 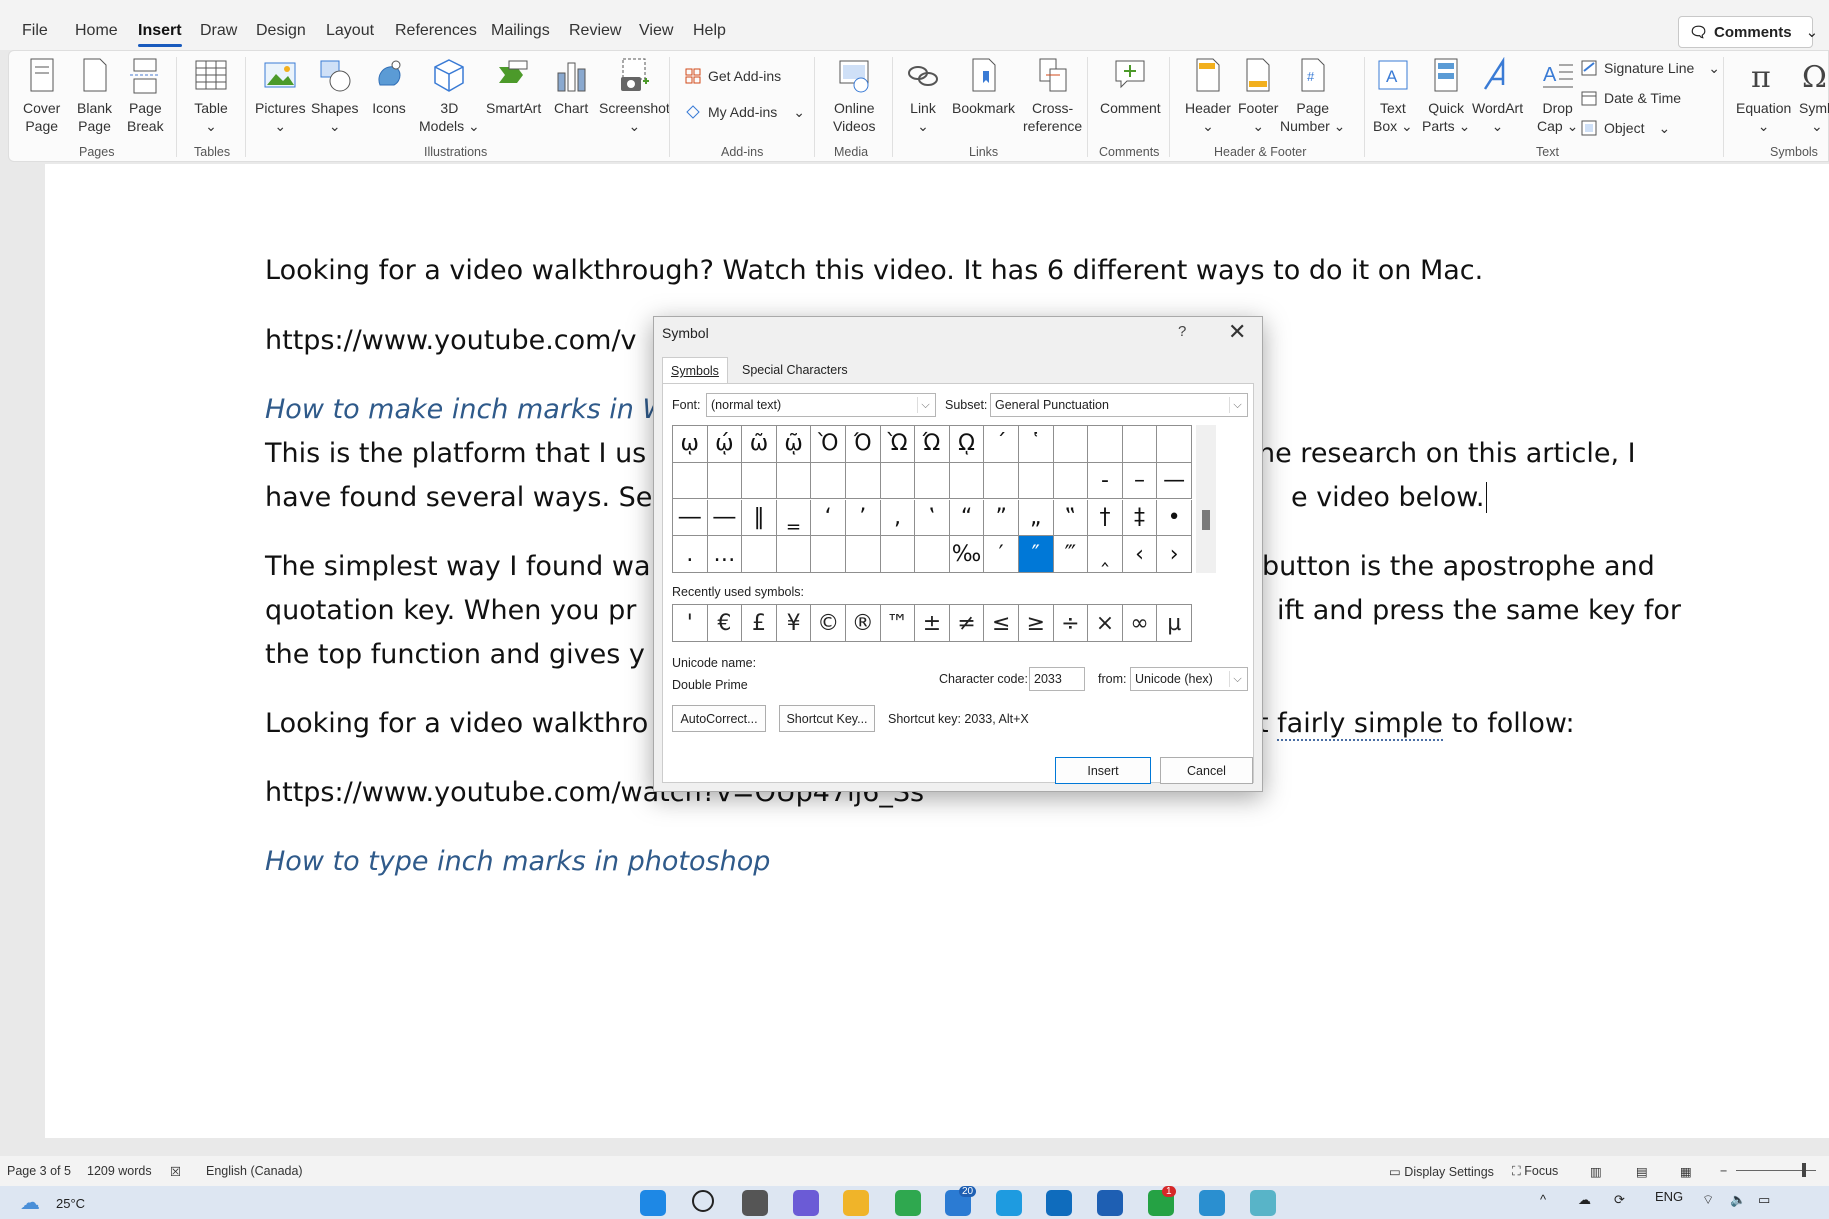 I want to click on photos-icon, so click(x=1212, y=1203).